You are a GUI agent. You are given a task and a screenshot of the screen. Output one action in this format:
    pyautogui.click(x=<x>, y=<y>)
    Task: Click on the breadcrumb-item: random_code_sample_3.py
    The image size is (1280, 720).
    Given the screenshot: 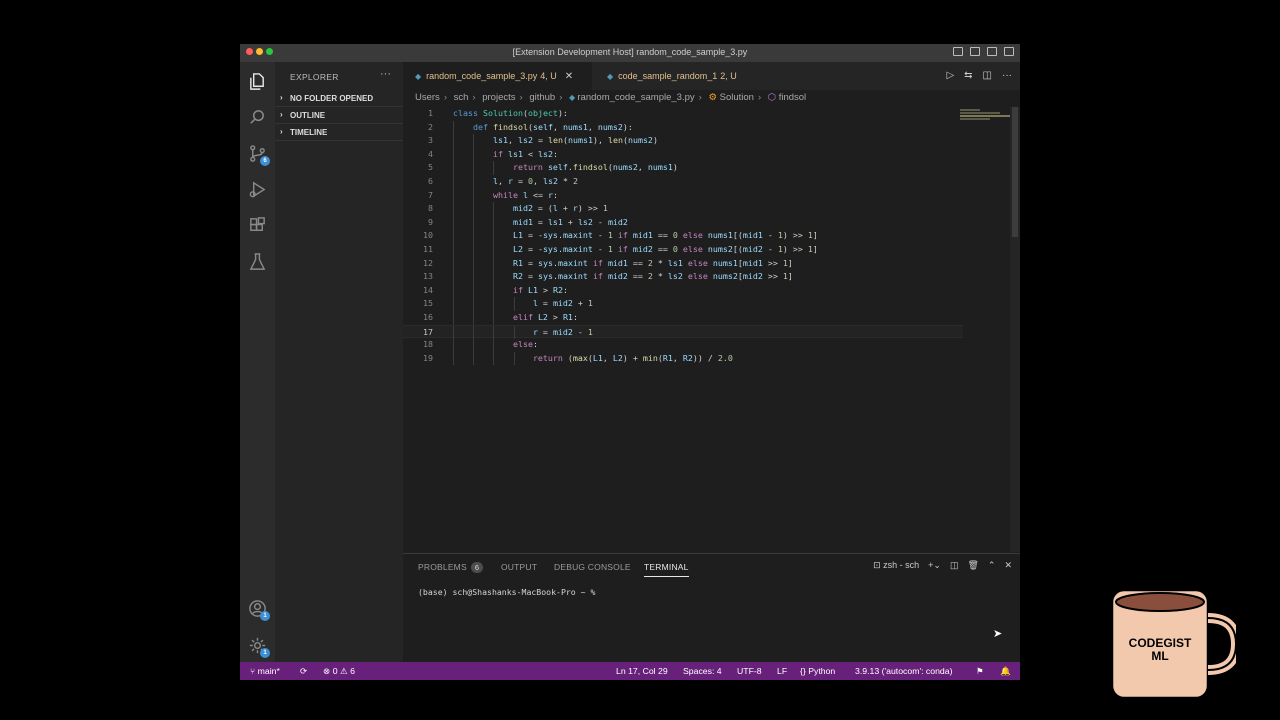 What is the action you would take?
    pyautogui.click(x=635, y=97)
    